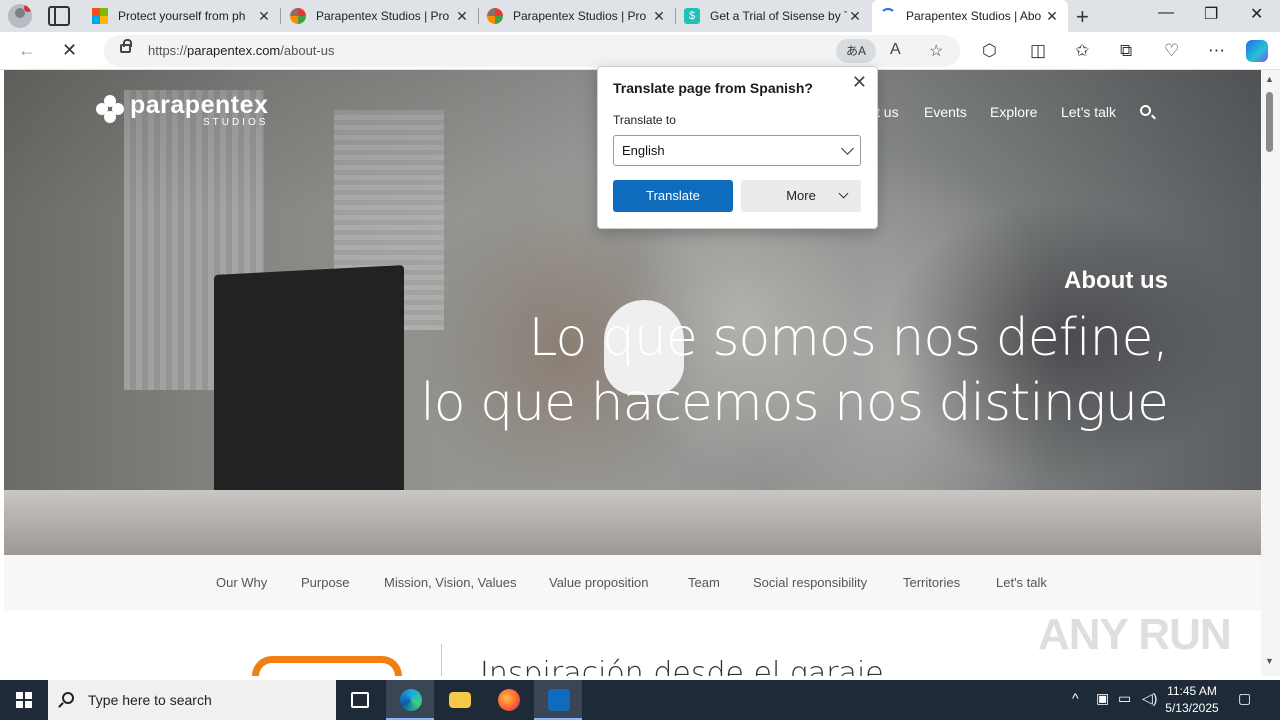 This screenshot has height=720, width=1280. Describe the element at coordinates (28, 8) in the screenshot. I see `notification-dot` at that location.